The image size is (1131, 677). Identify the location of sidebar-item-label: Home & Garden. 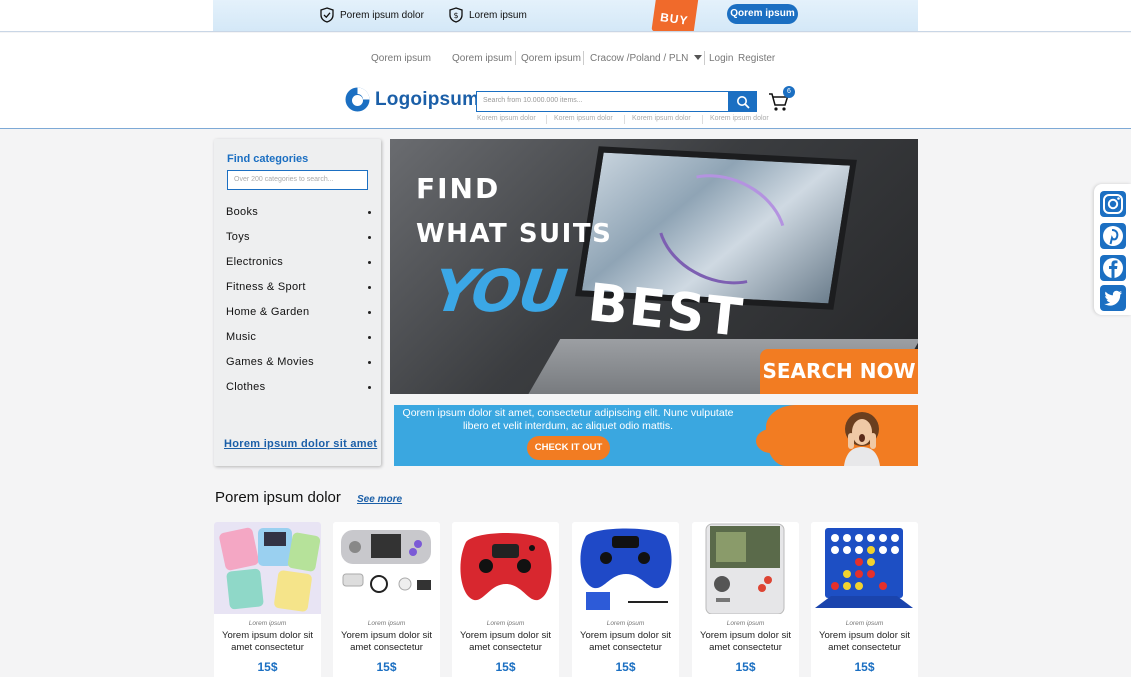
(268, 312).